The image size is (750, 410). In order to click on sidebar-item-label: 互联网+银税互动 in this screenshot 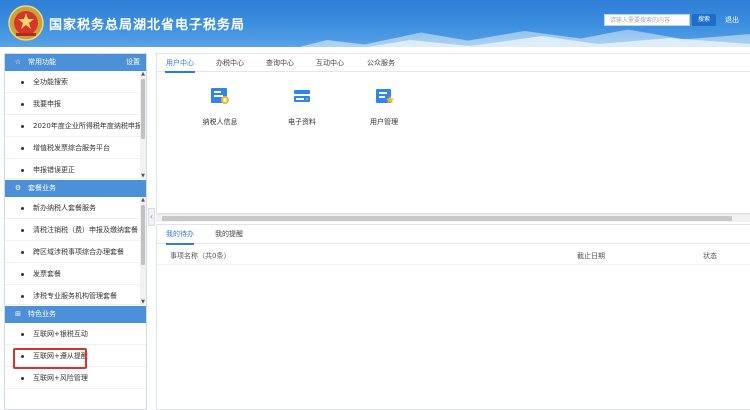, I will do `click(60, 334)`.